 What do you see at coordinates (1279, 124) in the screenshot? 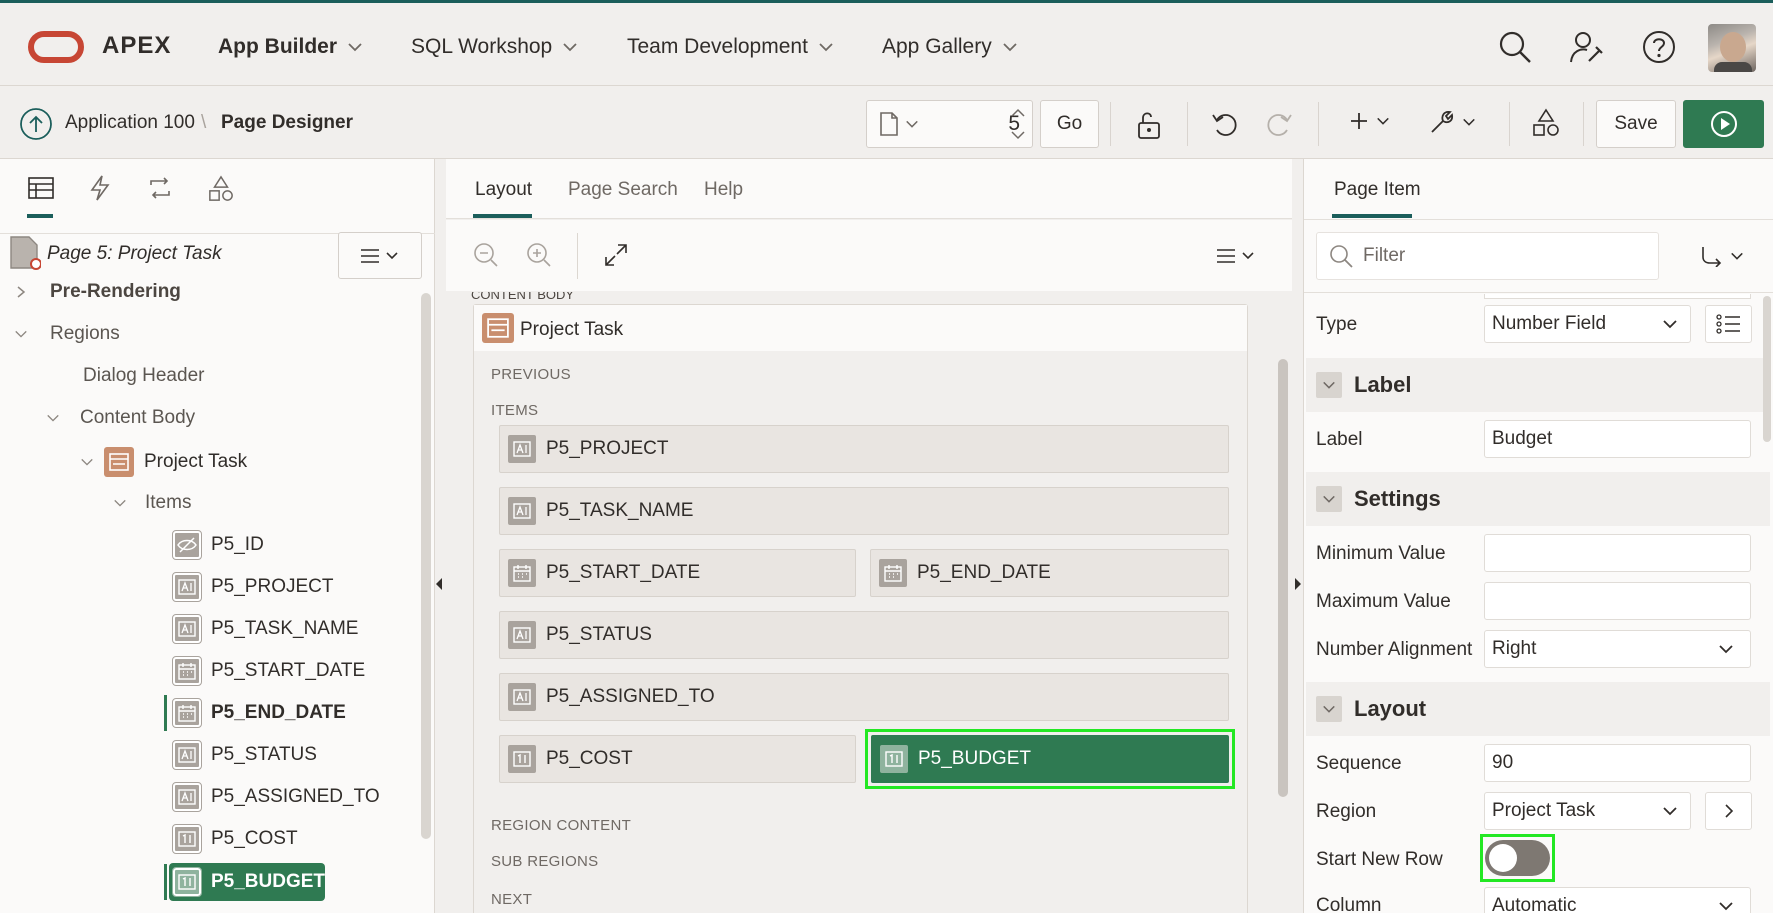
I see `redo-icon` at bounding box center [1279, 124].